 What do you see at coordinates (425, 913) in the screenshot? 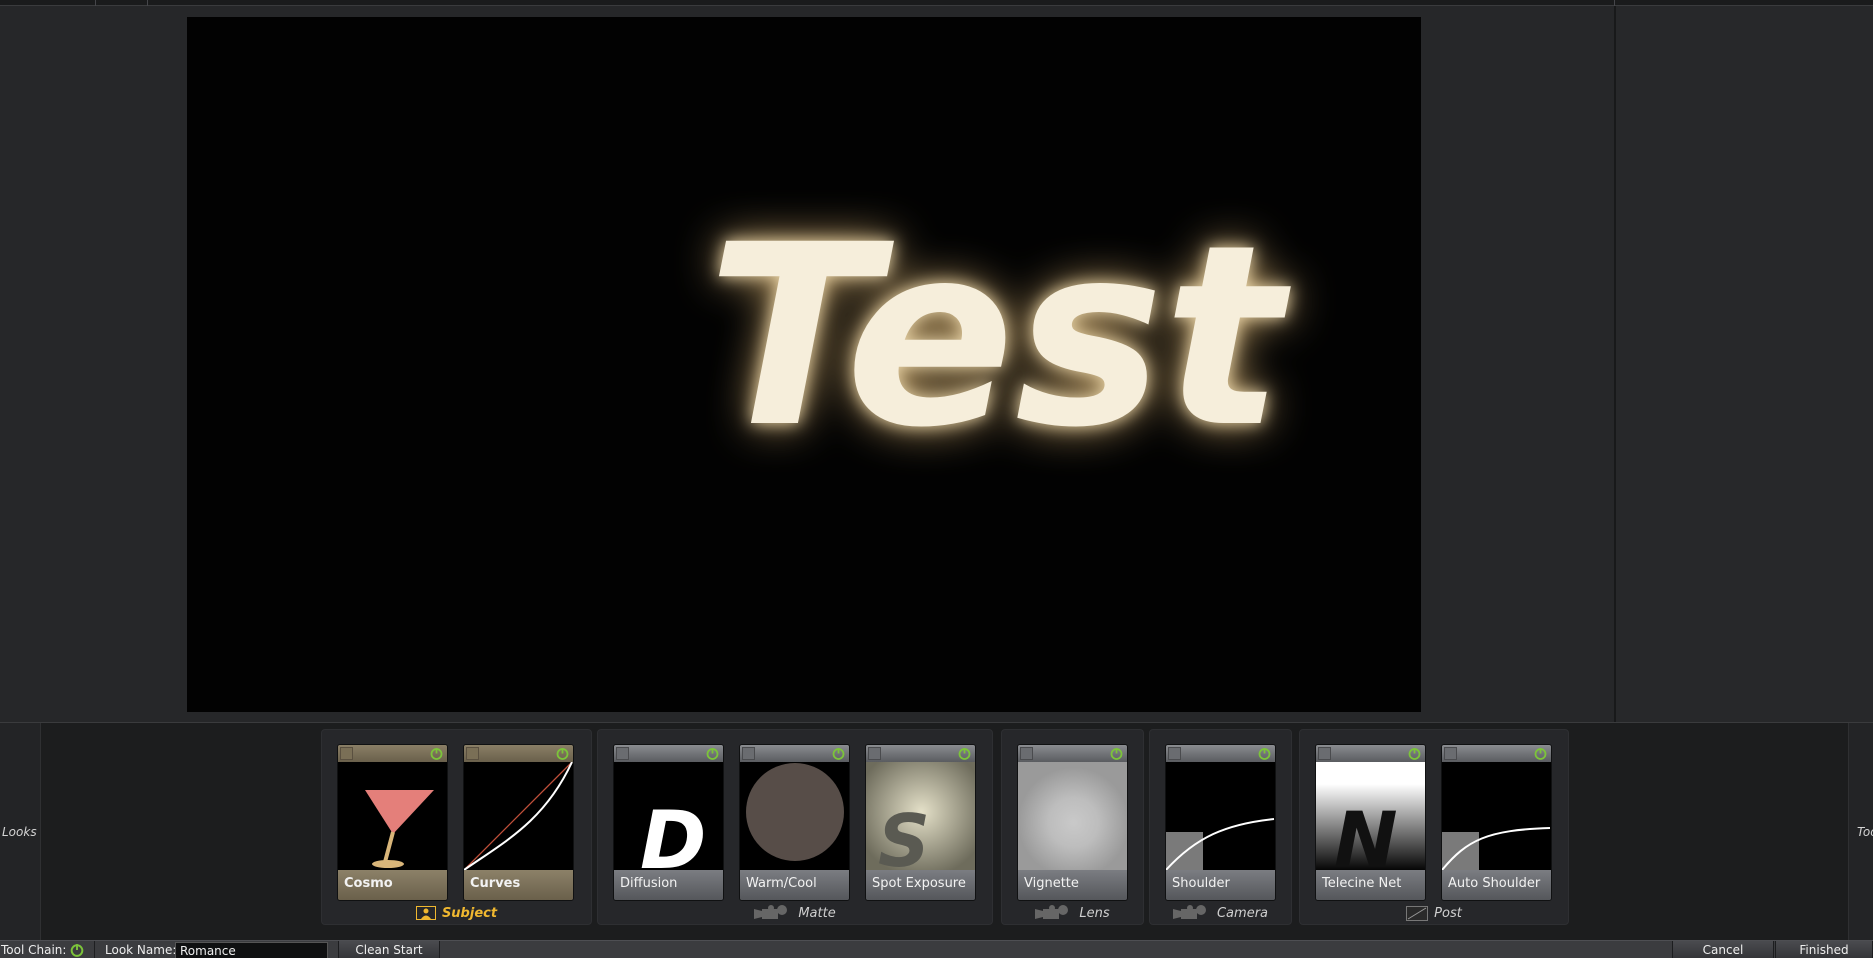
I see `subject-person-icon` at bounding box center [425, 913].